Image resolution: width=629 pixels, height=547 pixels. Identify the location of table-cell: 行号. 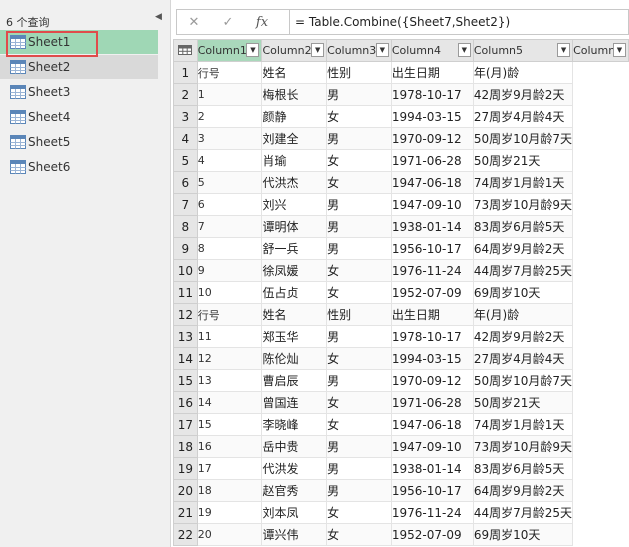
(229, 72).